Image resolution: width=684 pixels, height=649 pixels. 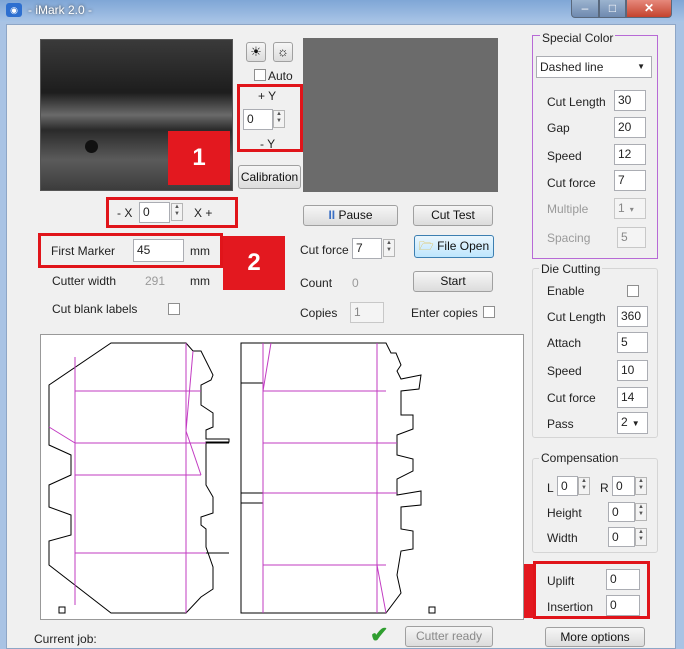 I want to click on calibration-button: Calibration, so click(x=269, y=177).